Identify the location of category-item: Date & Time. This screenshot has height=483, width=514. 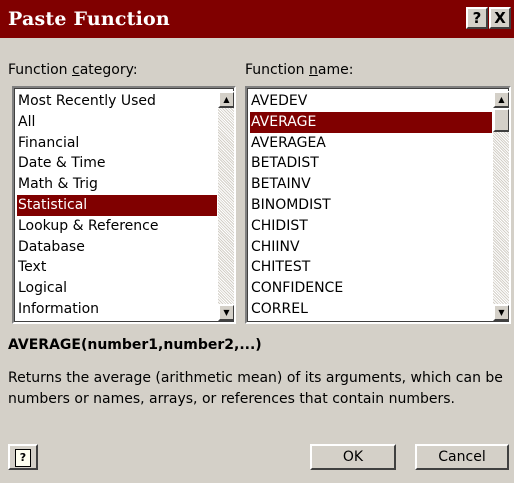
(117, 163).